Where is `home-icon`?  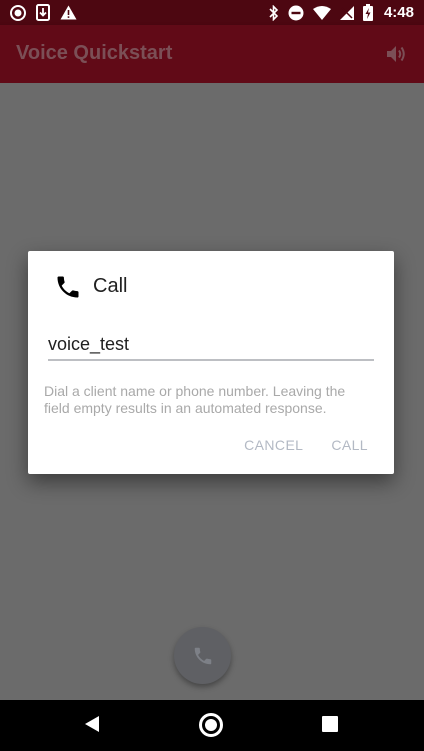
home-icon is located at coordinates (211, 725).